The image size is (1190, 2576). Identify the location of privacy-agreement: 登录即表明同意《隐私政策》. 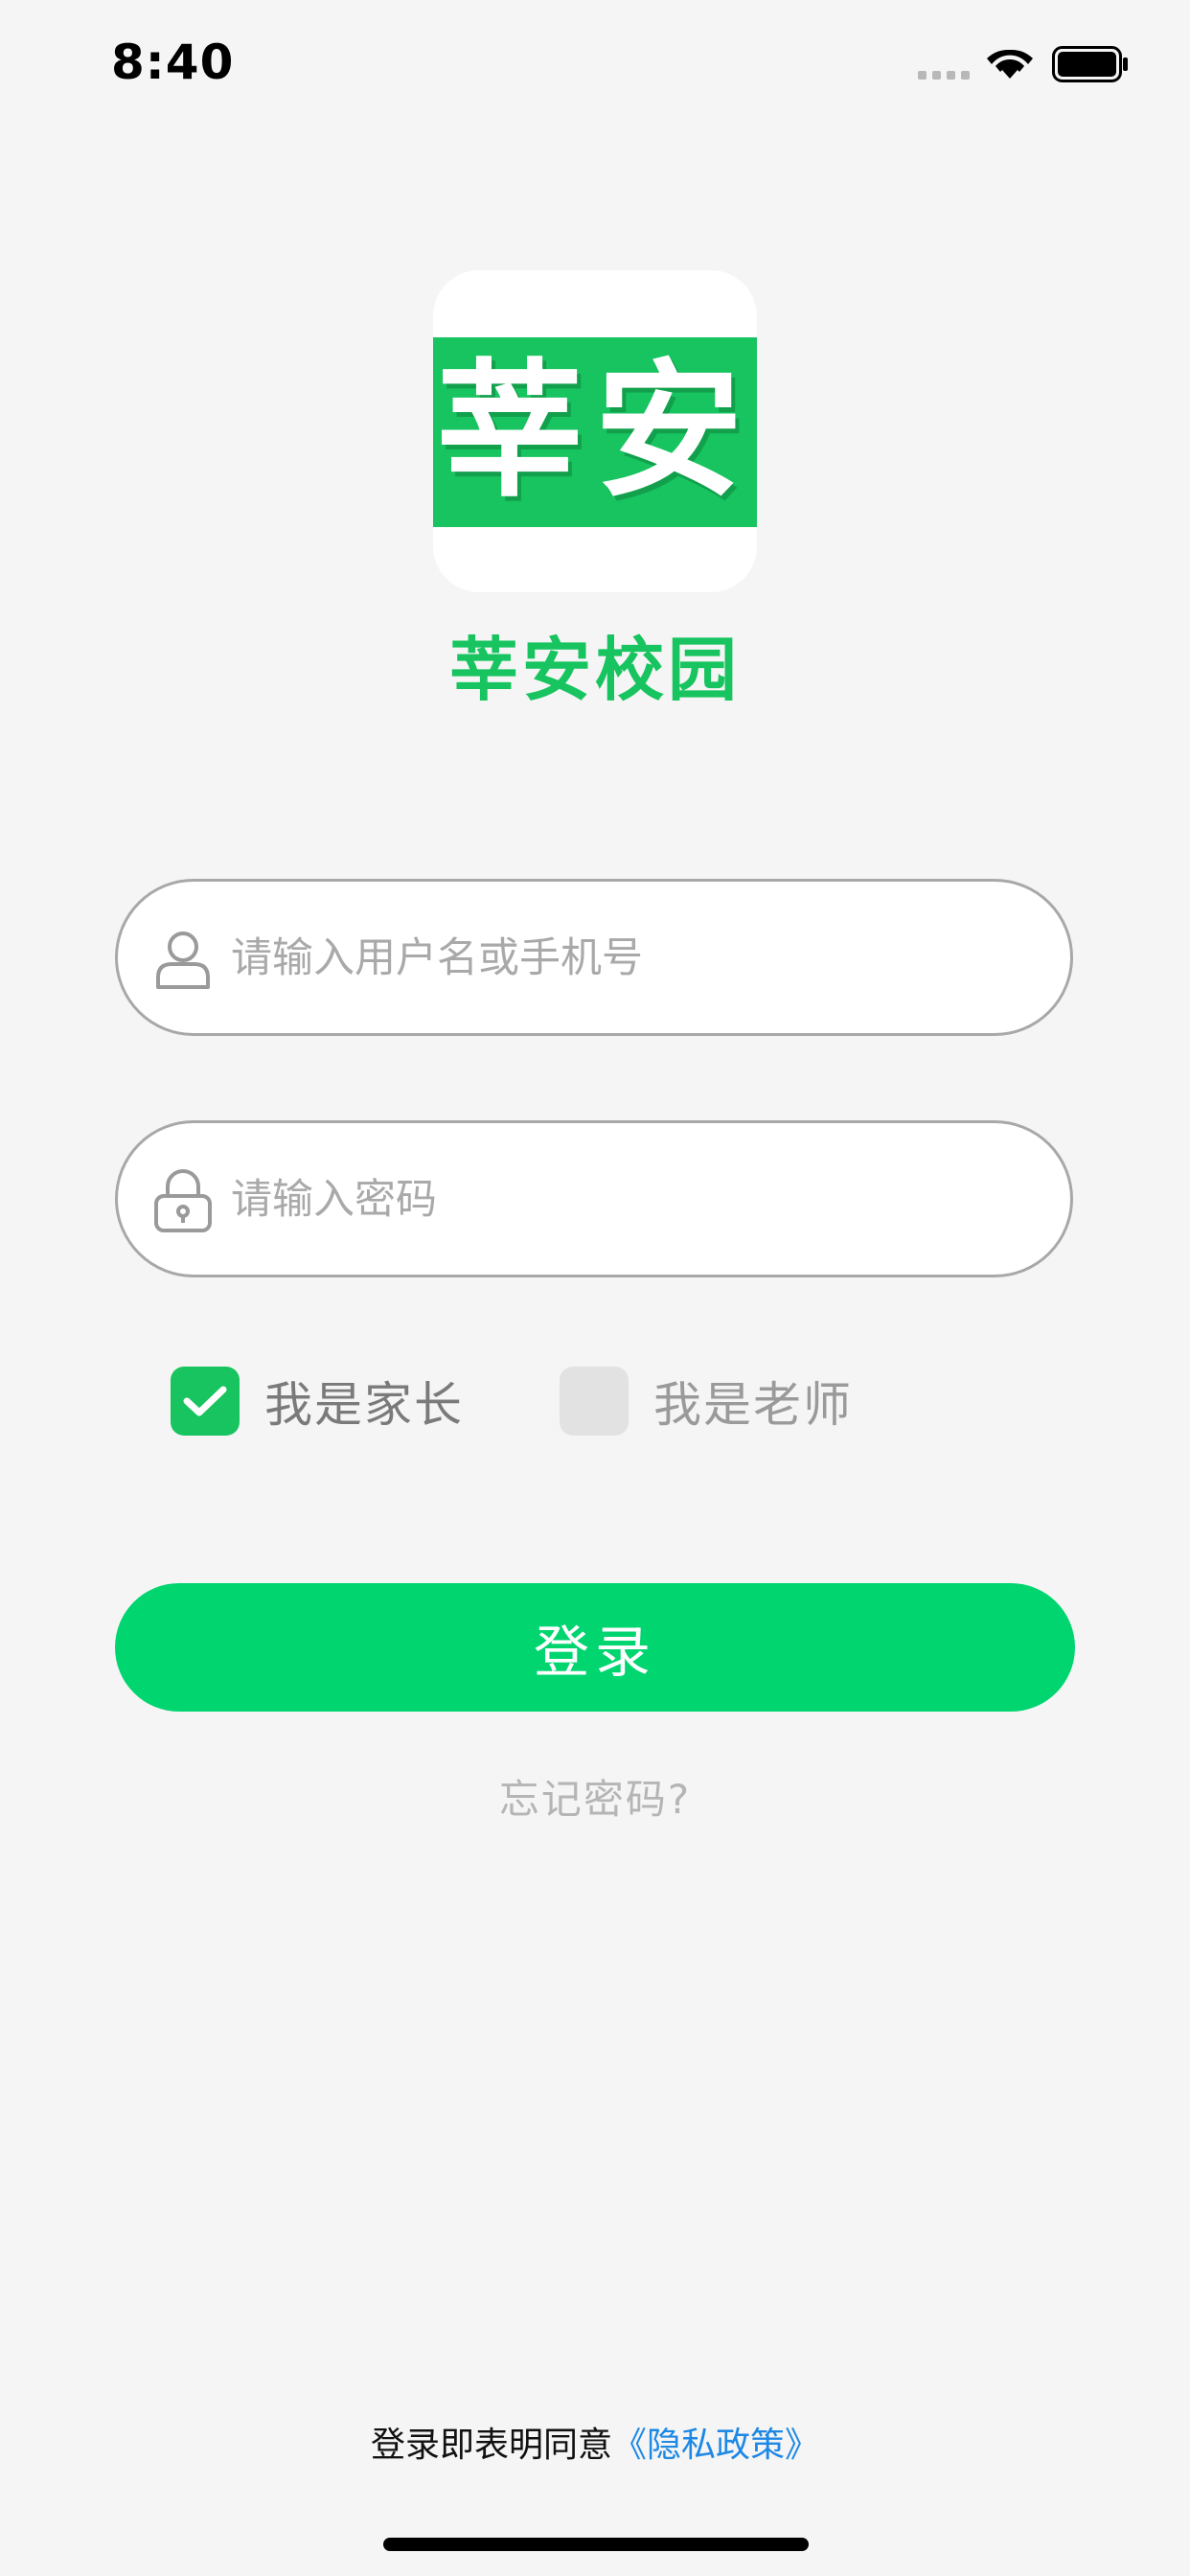
(595, 2442).